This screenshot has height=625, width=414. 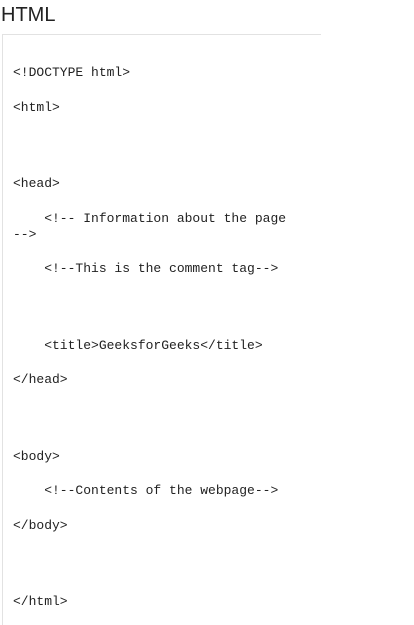 I want to click on code-line-html-close: </html>, so click(x=40, y=601).